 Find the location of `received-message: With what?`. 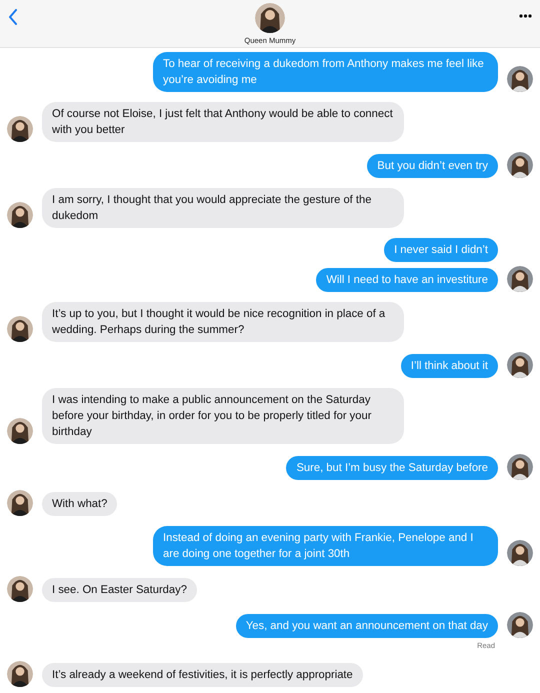

received-message: With what? is located at coordinates (80, 504).